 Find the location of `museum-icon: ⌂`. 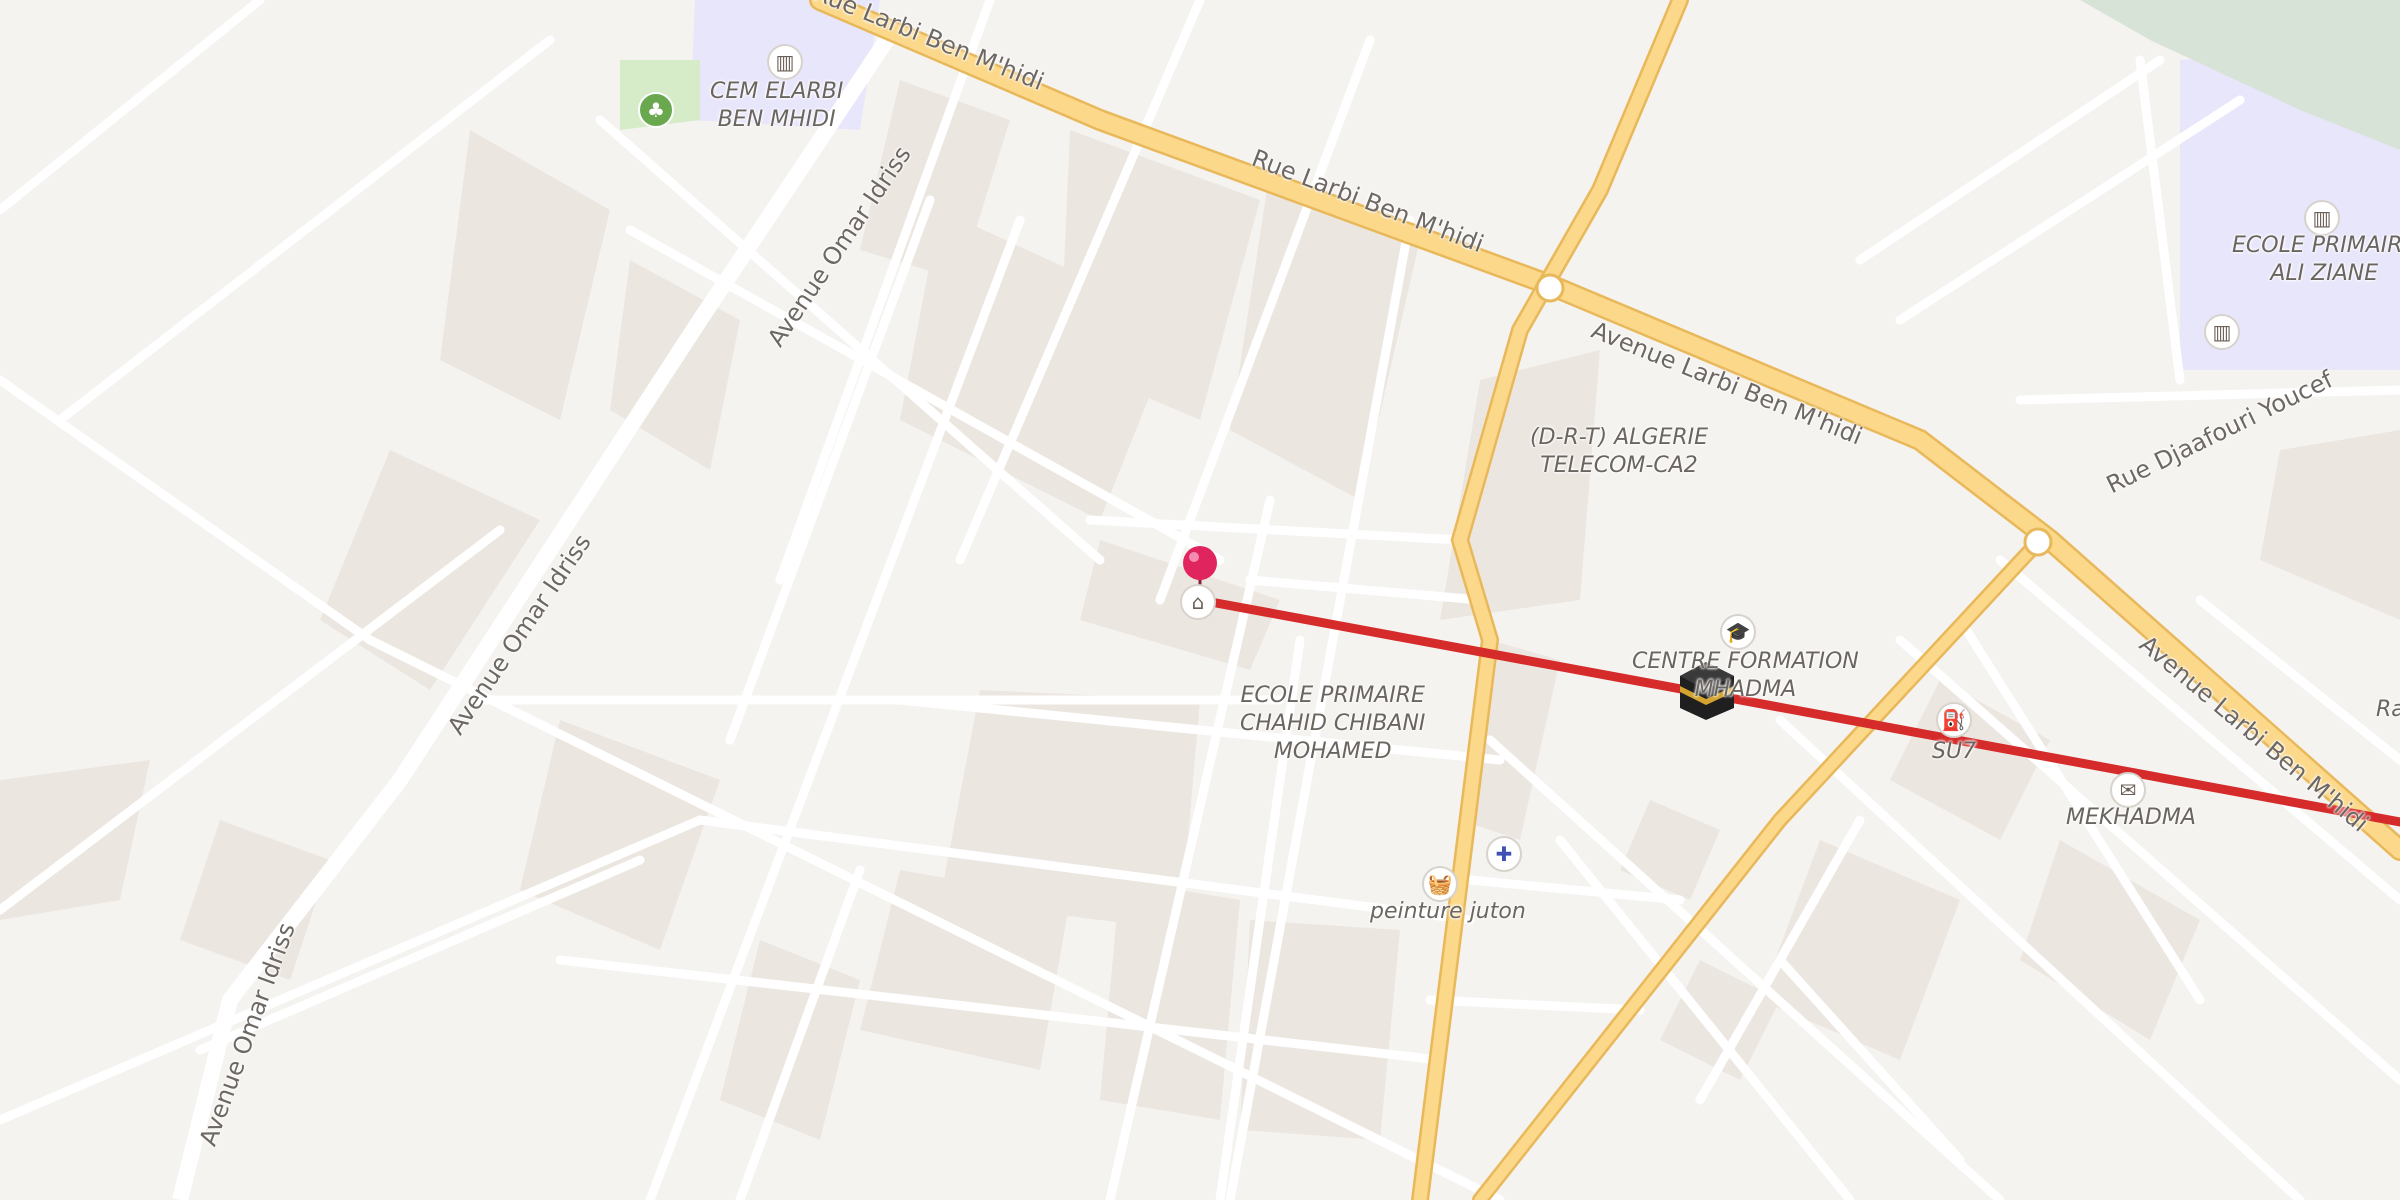

museum-icon: ⌂ is located at coordinates (1198, 602).